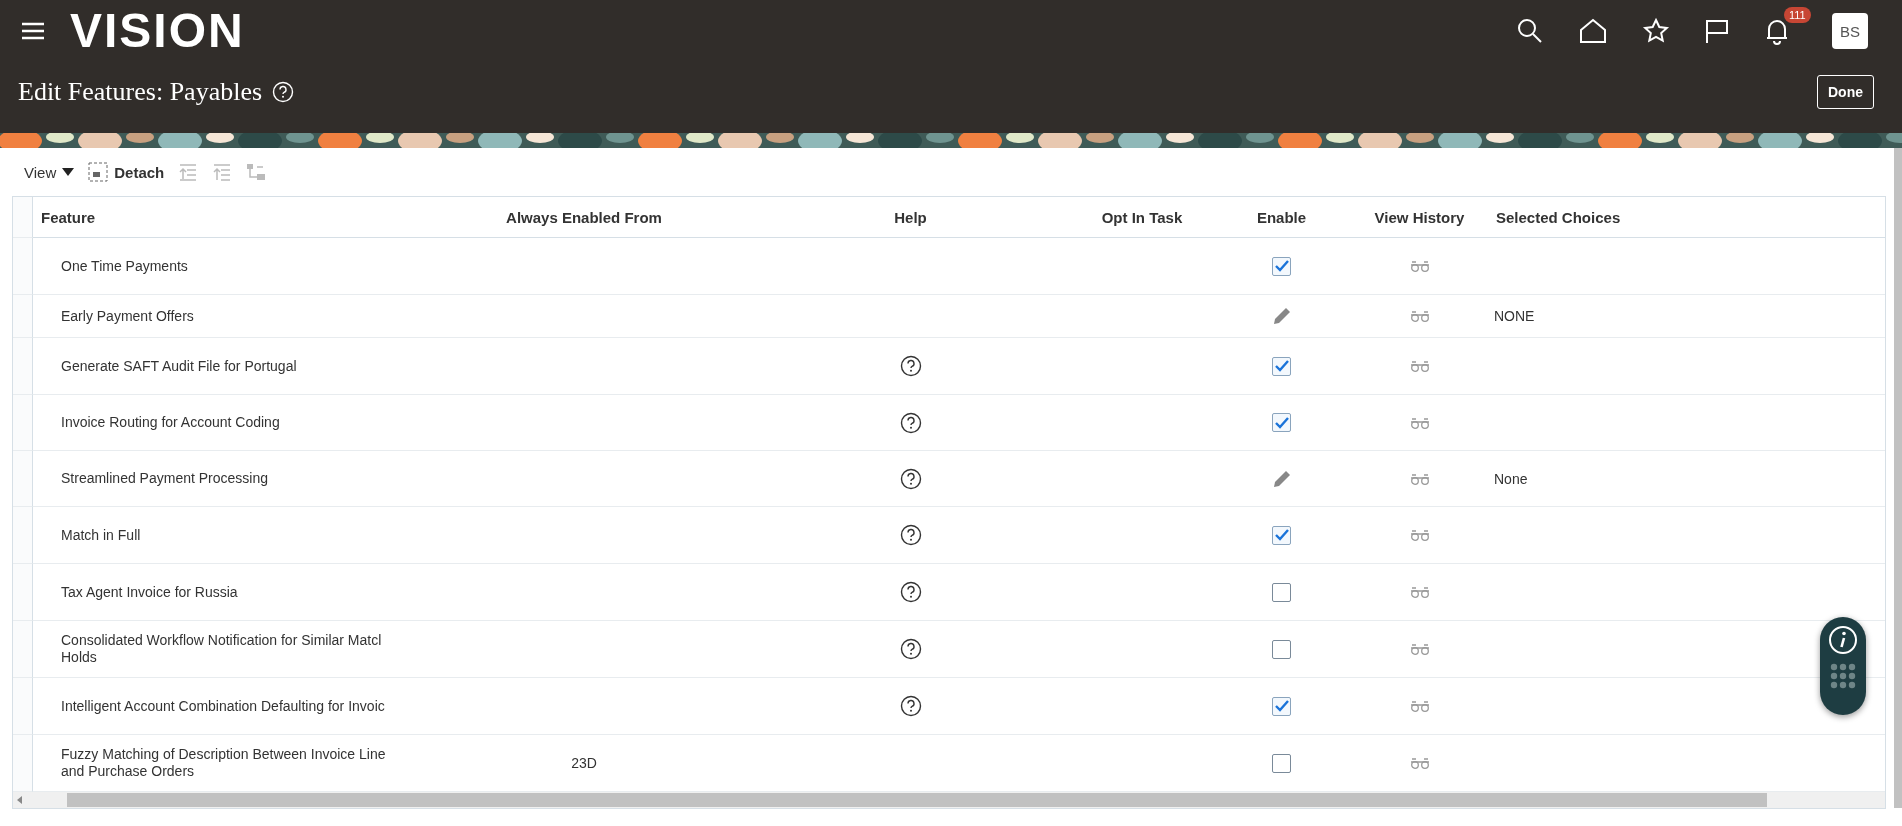 This screenshot has height=826, width=1902. What do you see at coordinates (1650, 217) in the screenshot?
I see `column-header: Selected Choices` at bounding box center [1650, 217].